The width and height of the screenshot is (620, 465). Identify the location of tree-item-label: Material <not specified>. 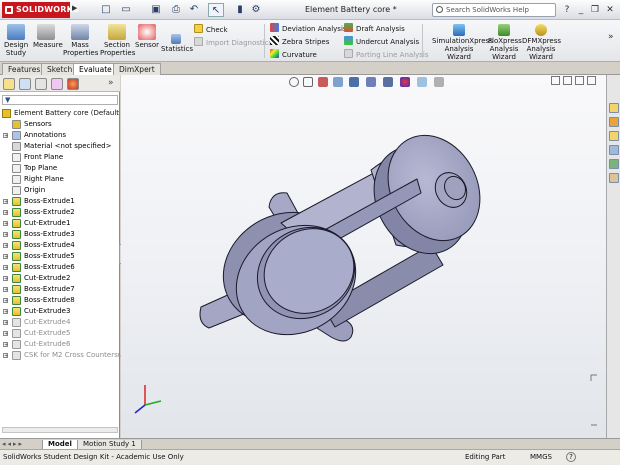
(68, 146).